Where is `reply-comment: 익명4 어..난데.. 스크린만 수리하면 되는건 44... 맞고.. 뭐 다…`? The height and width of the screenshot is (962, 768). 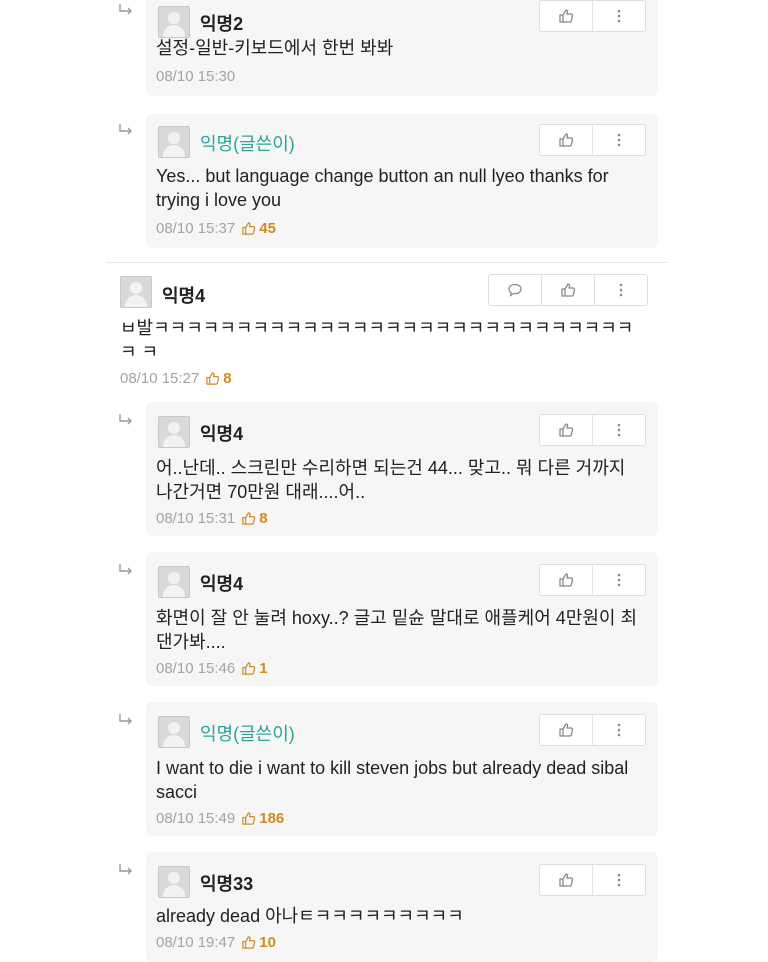 reply-comment: 익명4 어..난데.. 스크린만 수리하면 되는건 44... 맞고.. 뭐 다… is located at coordinates (402, 469).